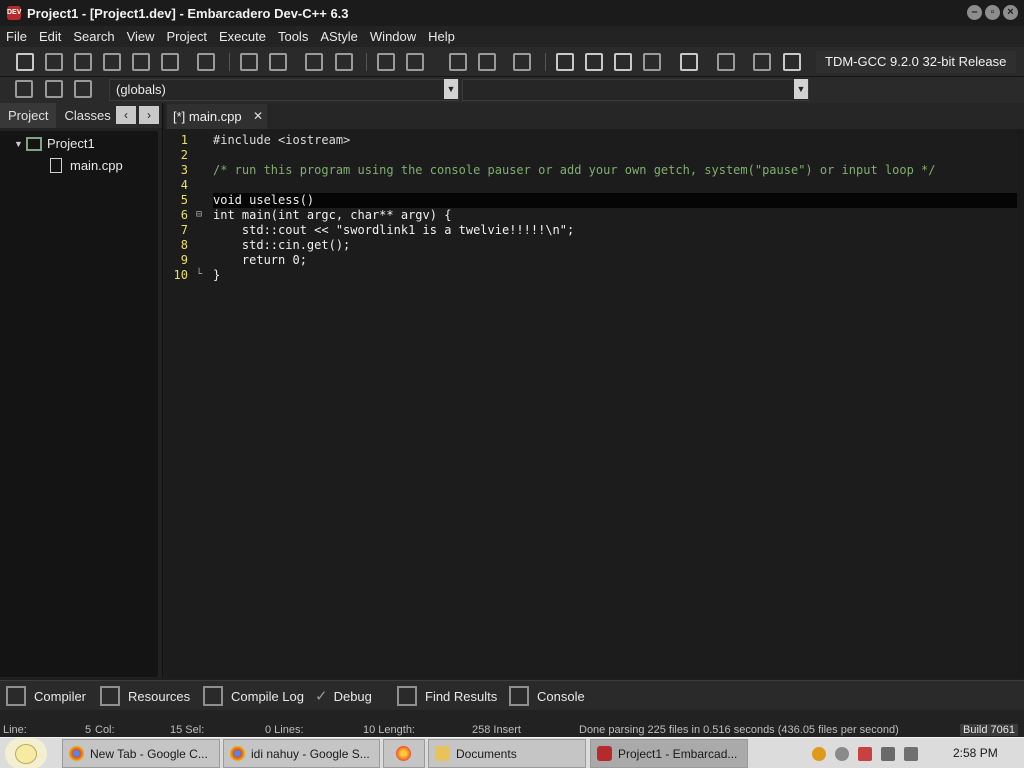  What do you see at coordinates (1010, 12) in the screenshot?
I see `close-button: ×` at bounding box center [1010, 12].